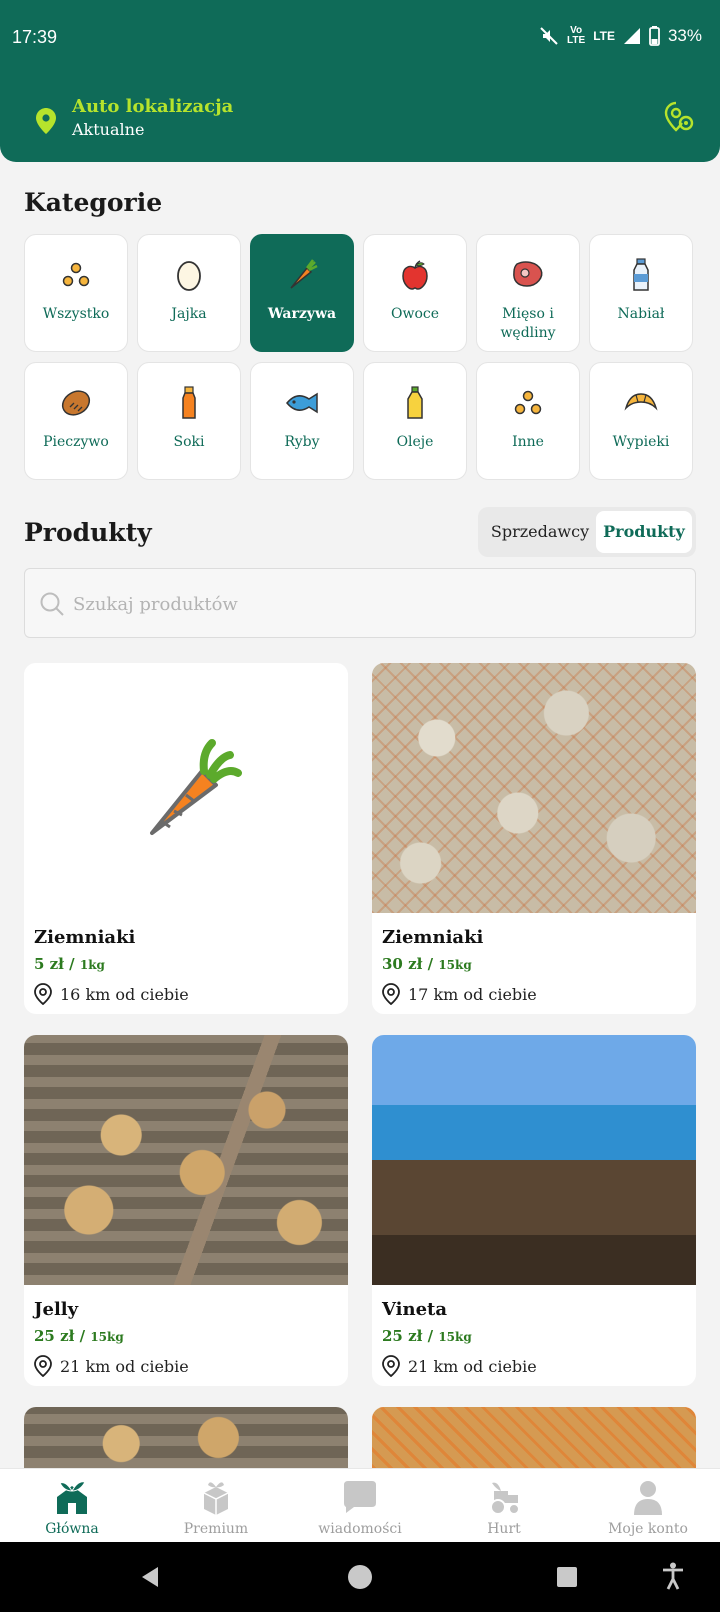  Describe the element at coordinates (150, 1577) in the screenshot. I see `back-icon` at that location.